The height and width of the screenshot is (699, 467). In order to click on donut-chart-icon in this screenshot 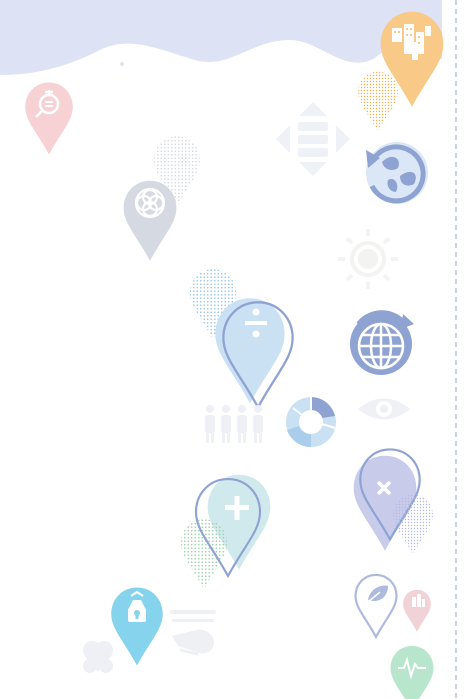, I will do `click(311, 422)`.